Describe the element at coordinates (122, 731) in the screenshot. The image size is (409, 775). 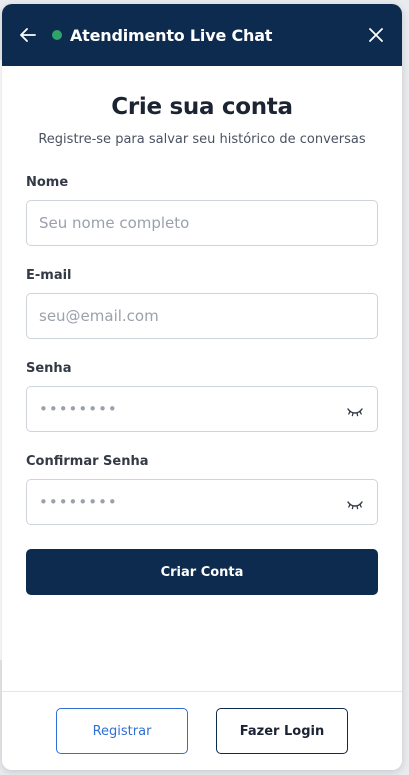
I see `register-button: Registrar` at that location.